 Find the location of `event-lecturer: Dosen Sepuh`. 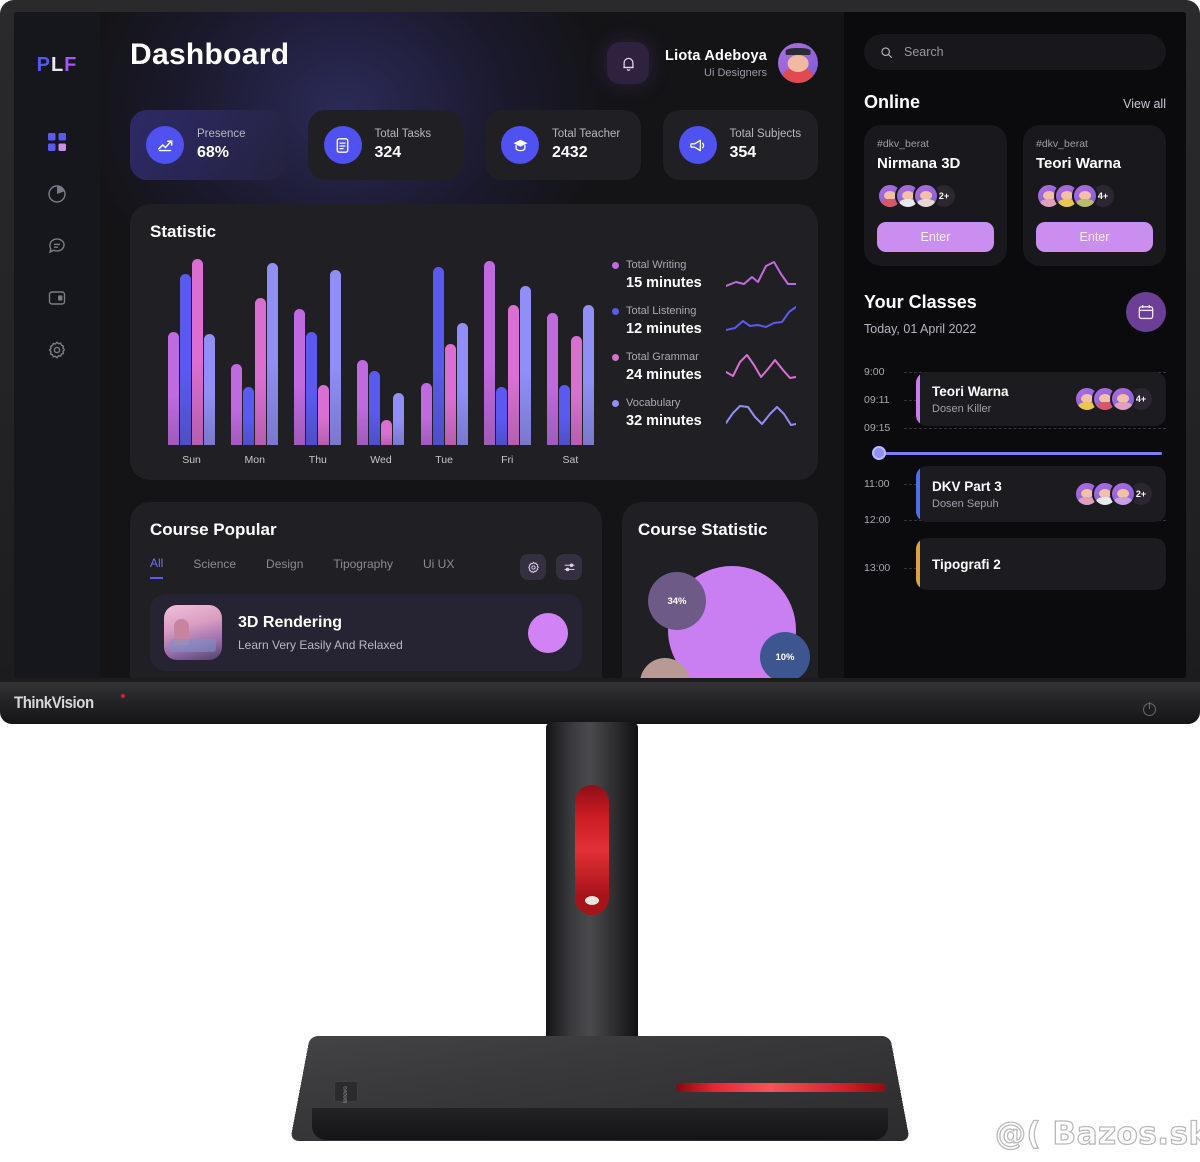

event-lecturer: Dosen Sepuh is located at coordinates (965, 503).